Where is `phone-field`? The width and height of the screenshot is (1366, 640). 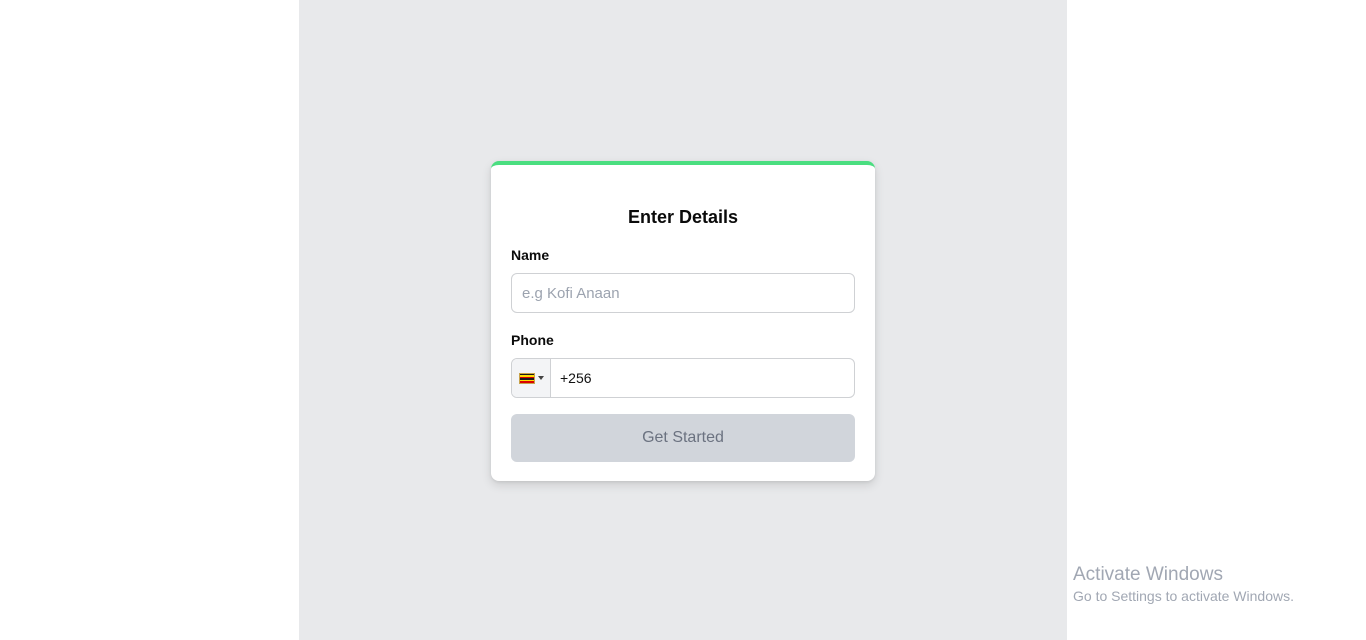
phone-field is located at coordinates (683, 378).